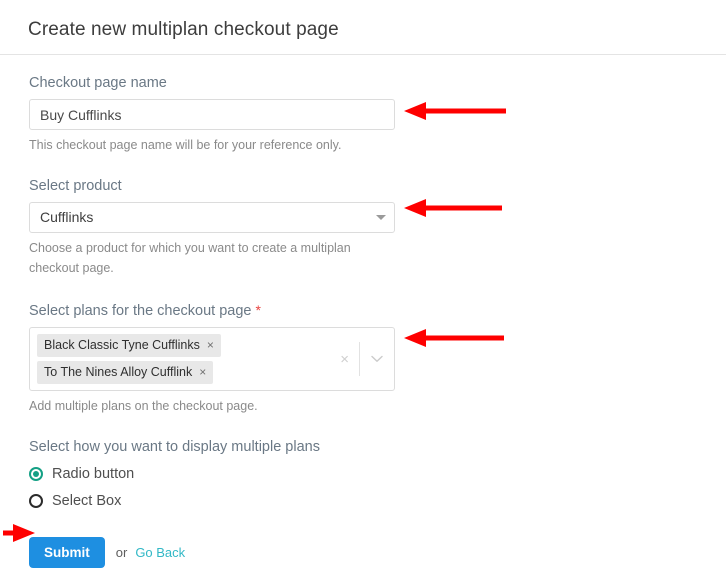  I want to click on multiselect-actions: ×, so click(362, 359).